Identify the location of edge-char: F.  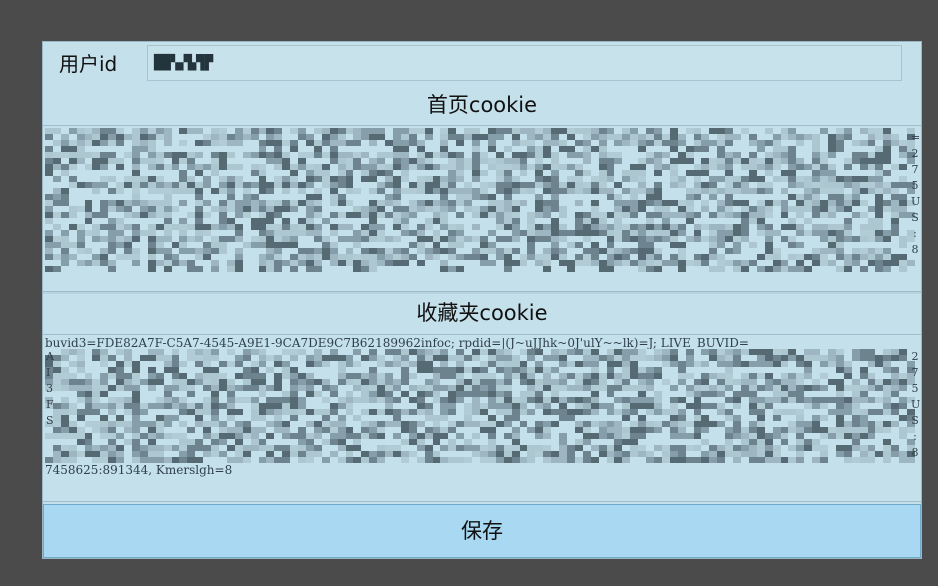
(50, 404).